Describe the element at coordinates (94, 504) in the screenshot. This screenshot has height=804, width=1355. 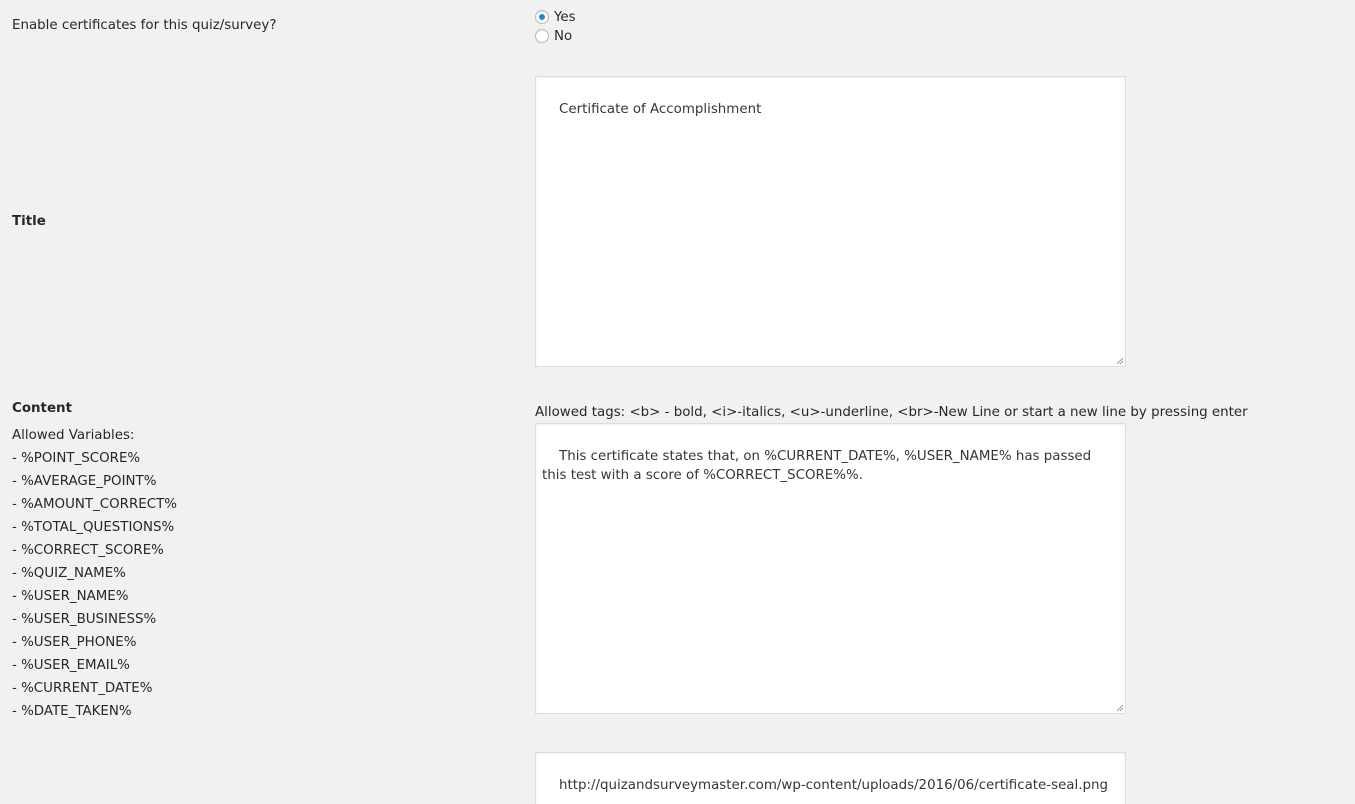
I see `variable-item: - %AMOUNT_CORRECT%` at that location.